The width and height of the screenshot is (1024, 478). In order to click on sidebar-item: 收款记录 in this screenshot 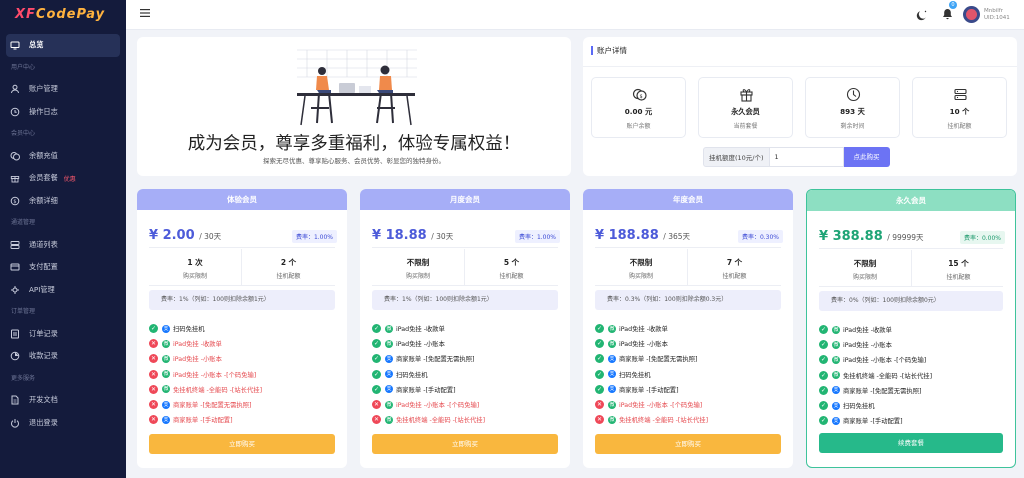, I will do `click(63, 356)`.